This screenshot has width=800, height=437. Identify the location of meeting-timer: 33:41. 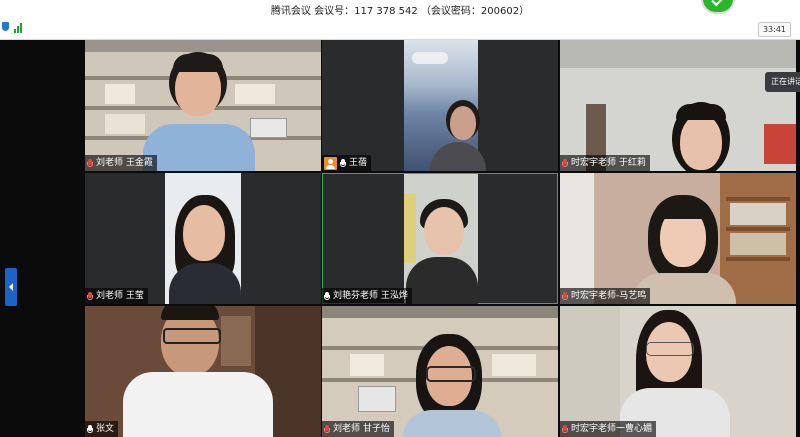
(774, 29).